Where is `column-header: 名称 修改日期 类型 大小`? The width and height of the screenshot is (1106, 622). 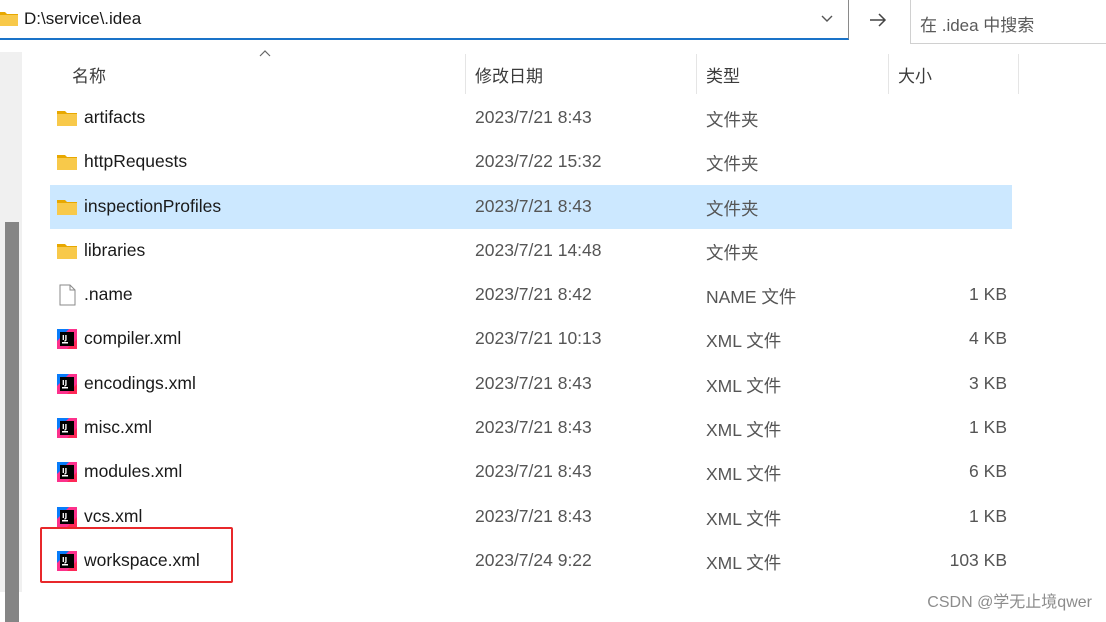
column-header: 名称 修改日期 类型 大小 is located at coordinates (535, 72).